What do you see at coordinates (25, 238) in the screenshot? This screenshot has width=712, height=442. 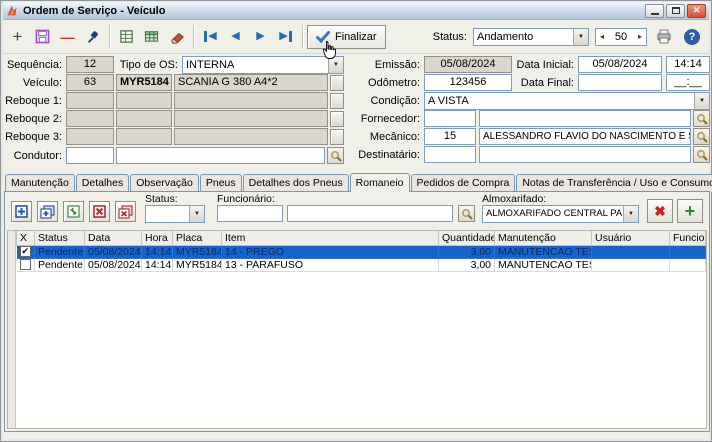 I see `col-header-check: X` at bounding box center [25, 238].